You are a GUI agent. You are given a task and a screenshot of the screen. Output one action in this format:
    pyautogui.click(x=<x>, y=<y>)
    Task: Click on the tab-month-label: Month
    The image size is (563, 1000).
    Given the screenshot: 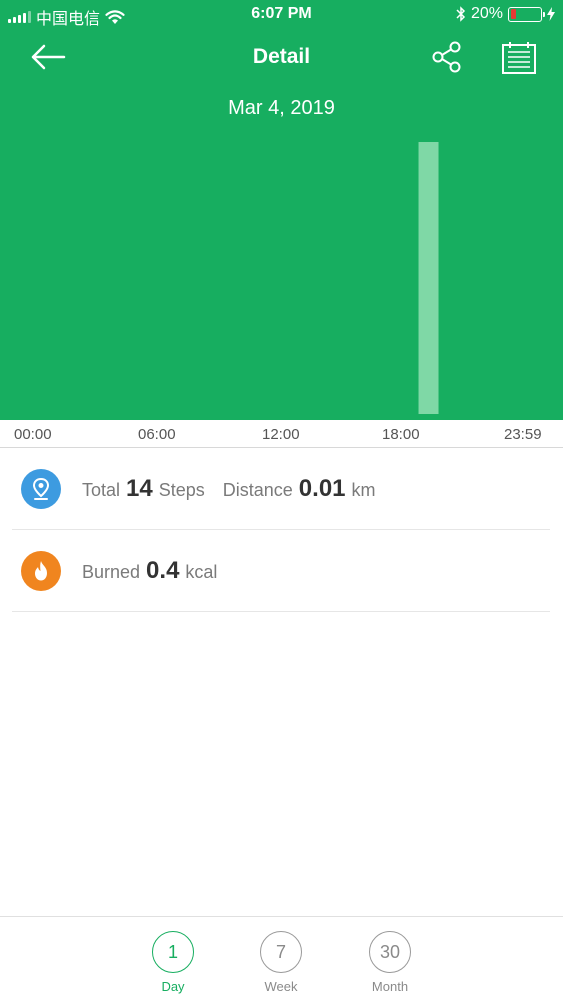 What is the action you would take?
    pyautogui.click(x=390, y=986)
    